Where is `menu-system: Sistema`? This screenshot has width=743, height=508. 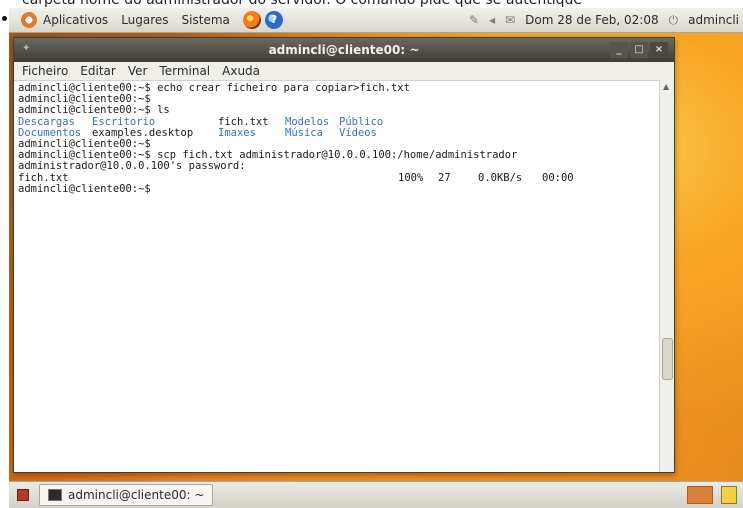 menu-system: Sistema is located at coordinates (206, 20).